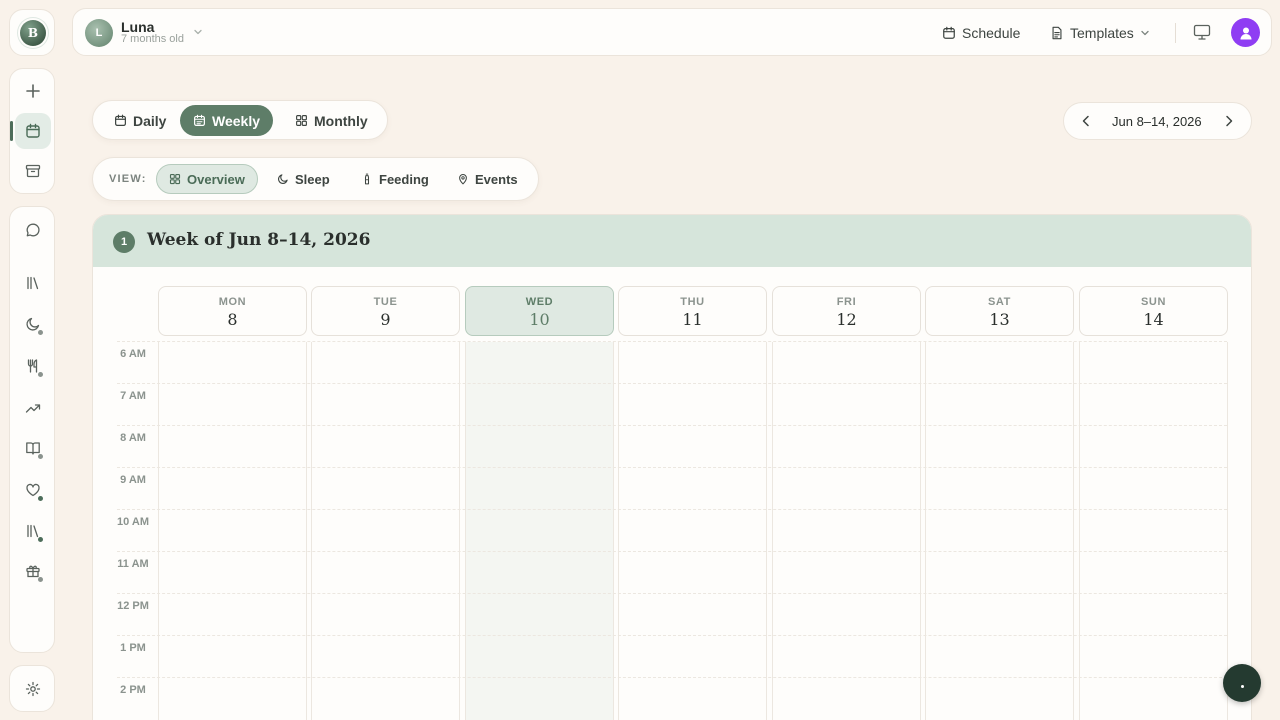  I want to click on next-week-button, so click(1229, 121).